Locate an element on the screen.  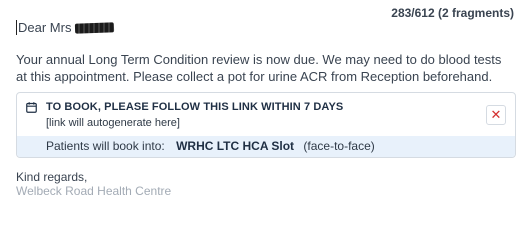
booking-link-placeholder: [link will autogenerate here] is located at coordinates (113, 123).